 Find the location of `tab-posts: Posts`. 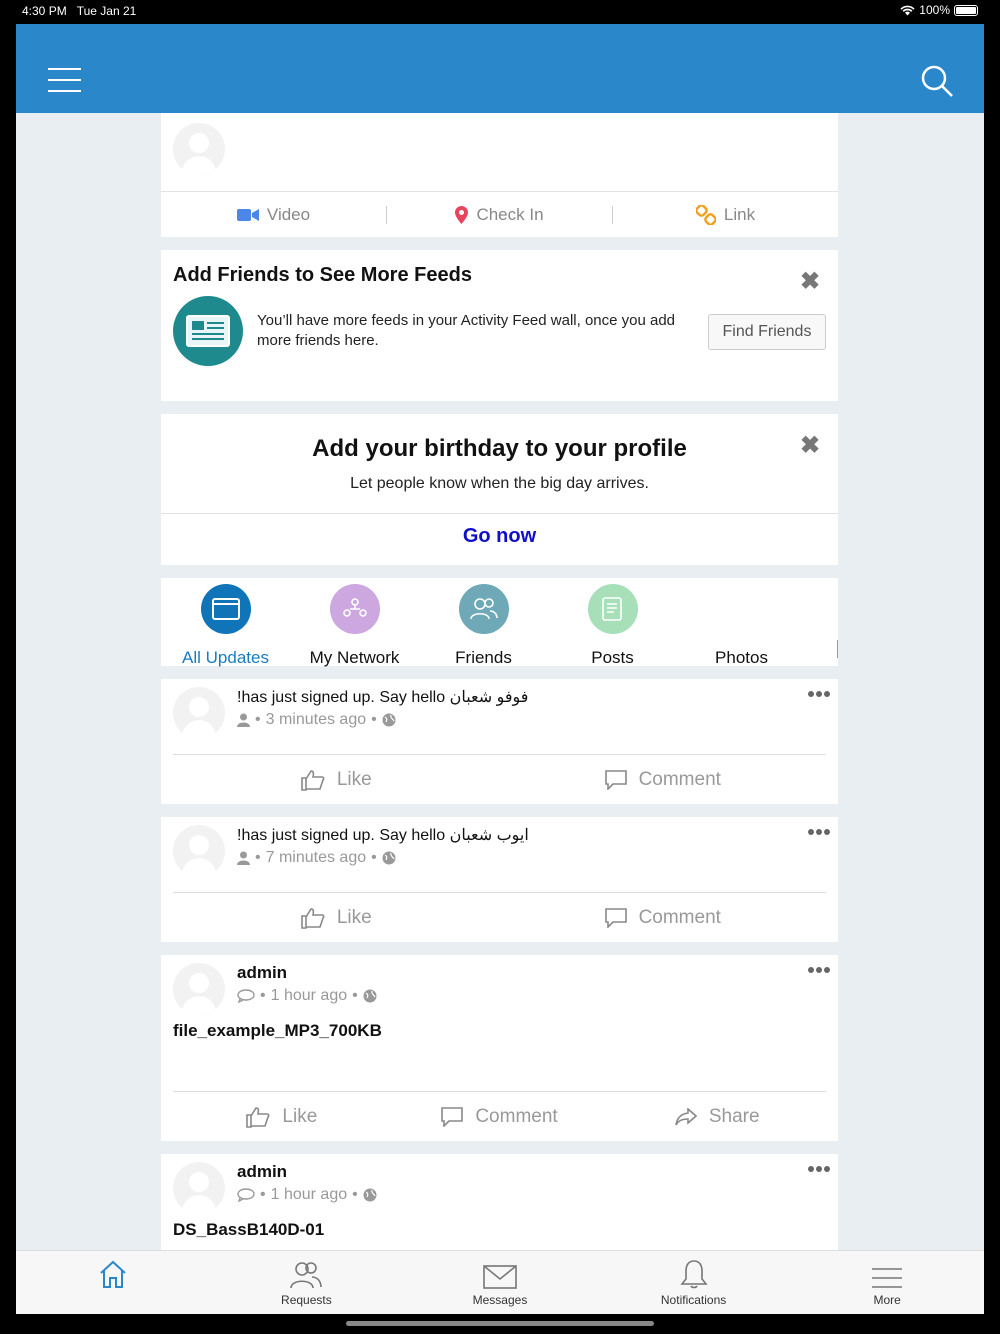

tab-posts: Posts is located at coordinates (612, 623).